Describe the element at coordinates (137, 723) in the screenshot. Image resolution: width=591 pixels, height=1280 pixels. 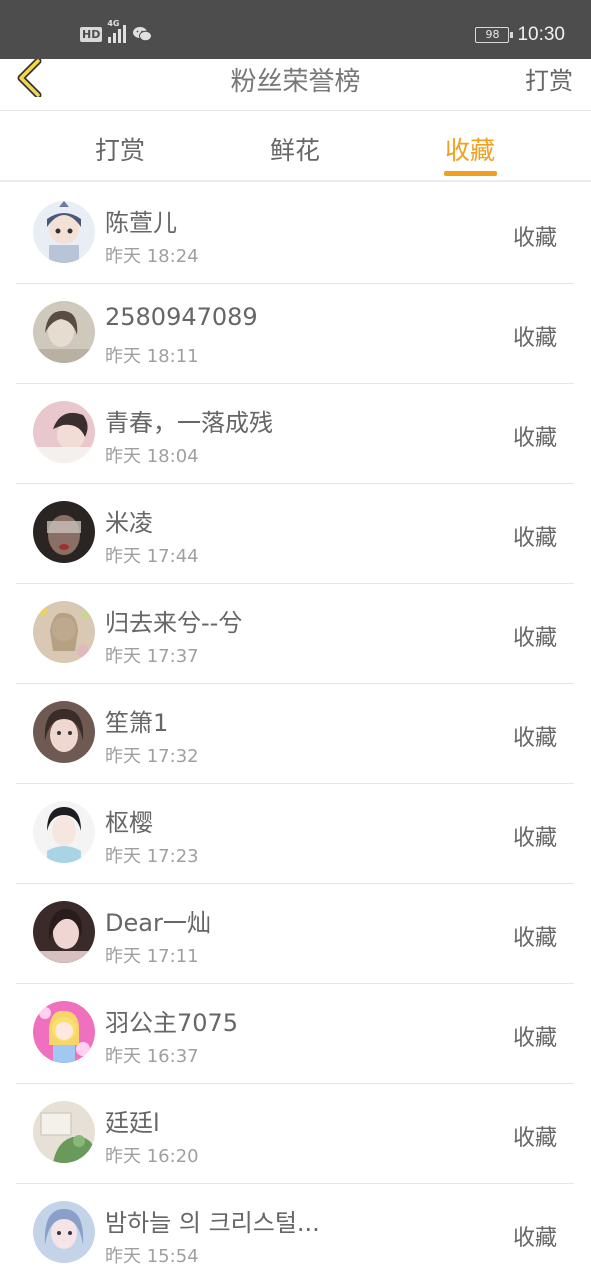
I see `fan-name: 笙箫1` at that location.